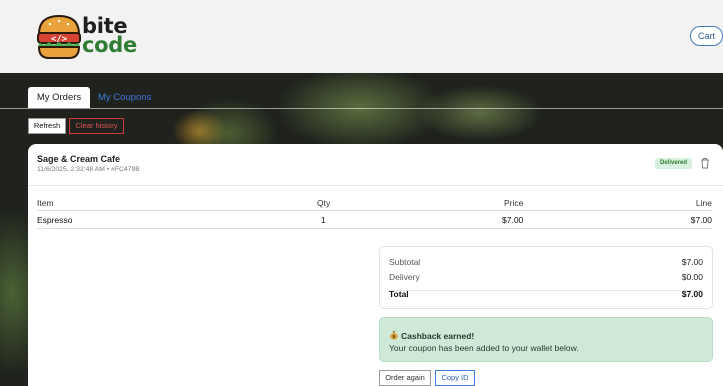 This screenshot has width=723, height=386. What do you see at coordinates (404, 277) in the screenshot?
I see `delivery-label: Delivery` at bounding box center [404, 277].